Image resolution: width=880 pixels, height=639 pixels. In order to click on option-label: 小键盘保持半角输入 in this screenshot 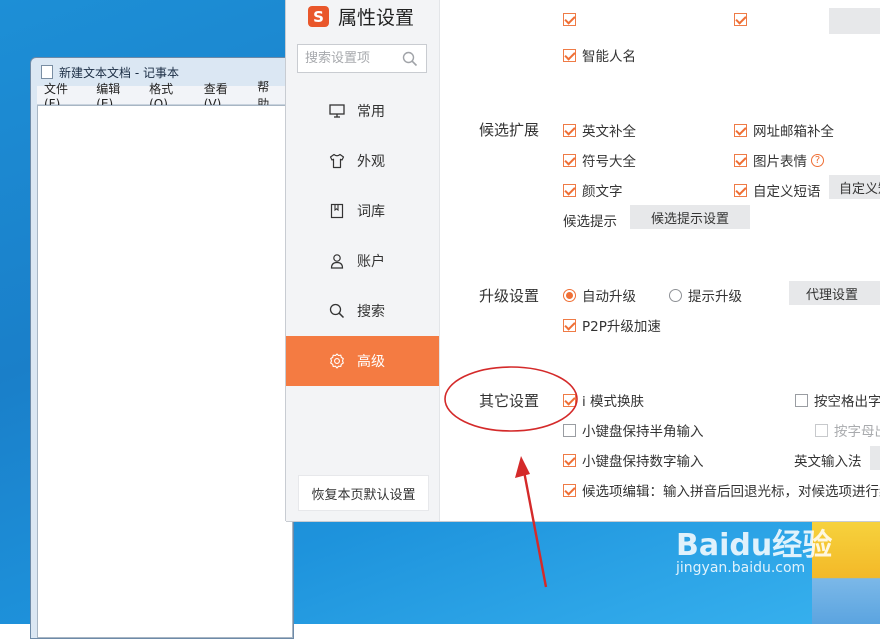, I will do `click(643, 432)`.